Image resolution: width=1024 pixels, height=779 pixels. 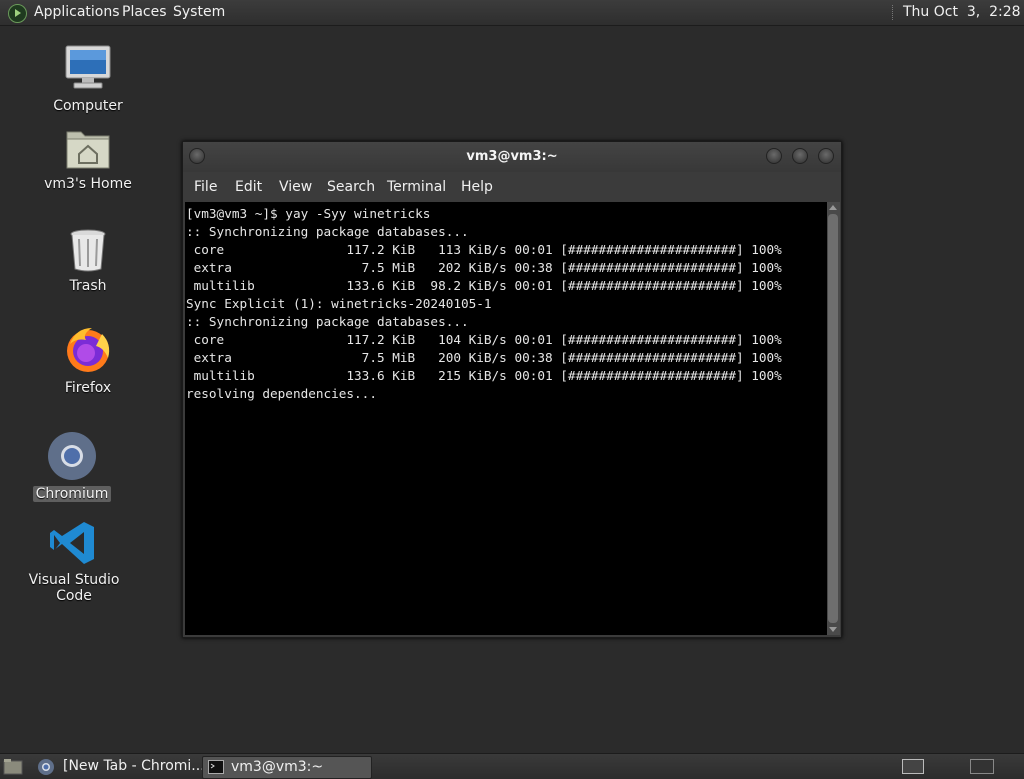 What do you see at coordinates (963, 12) in the screenshot?
I see `clock: Thu Oct 3, 2:28 PM` at bounding box center [963, 12].